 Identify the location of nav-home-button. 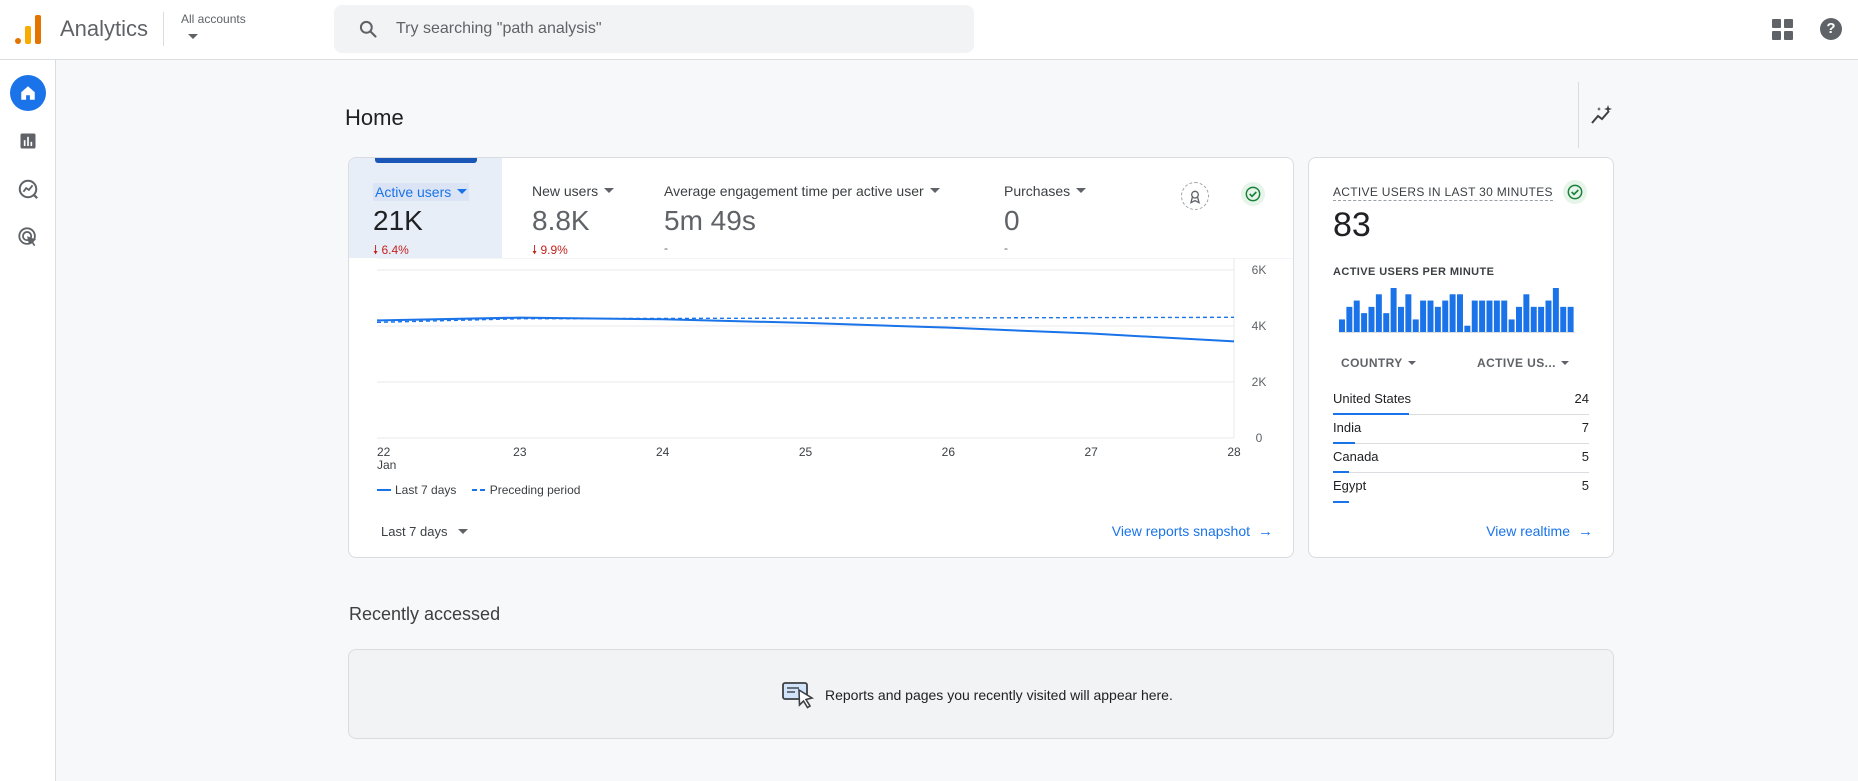
(28, 93).